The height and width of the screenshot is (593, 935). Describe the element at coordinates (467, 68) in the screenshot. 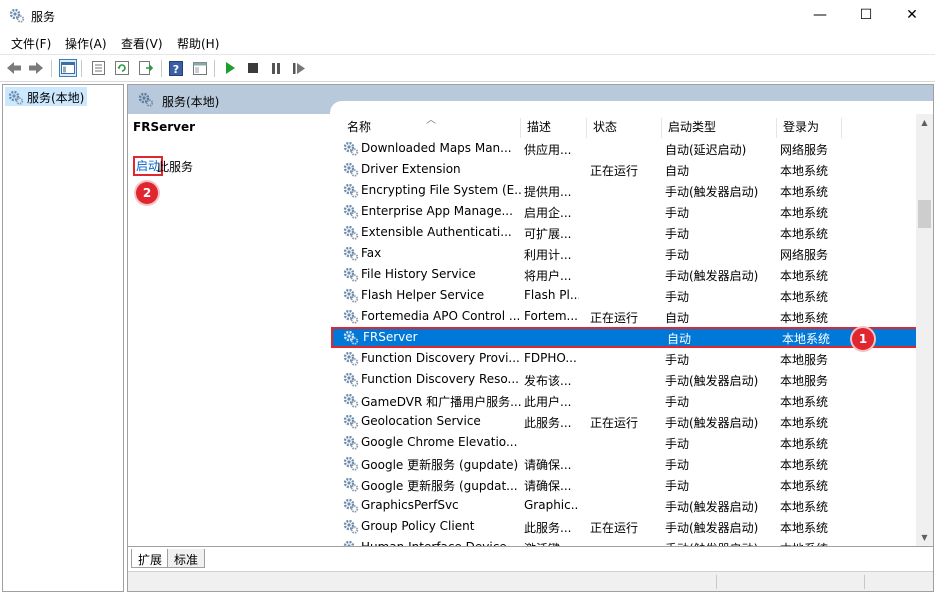

I see `toolbar: ?` at that location.